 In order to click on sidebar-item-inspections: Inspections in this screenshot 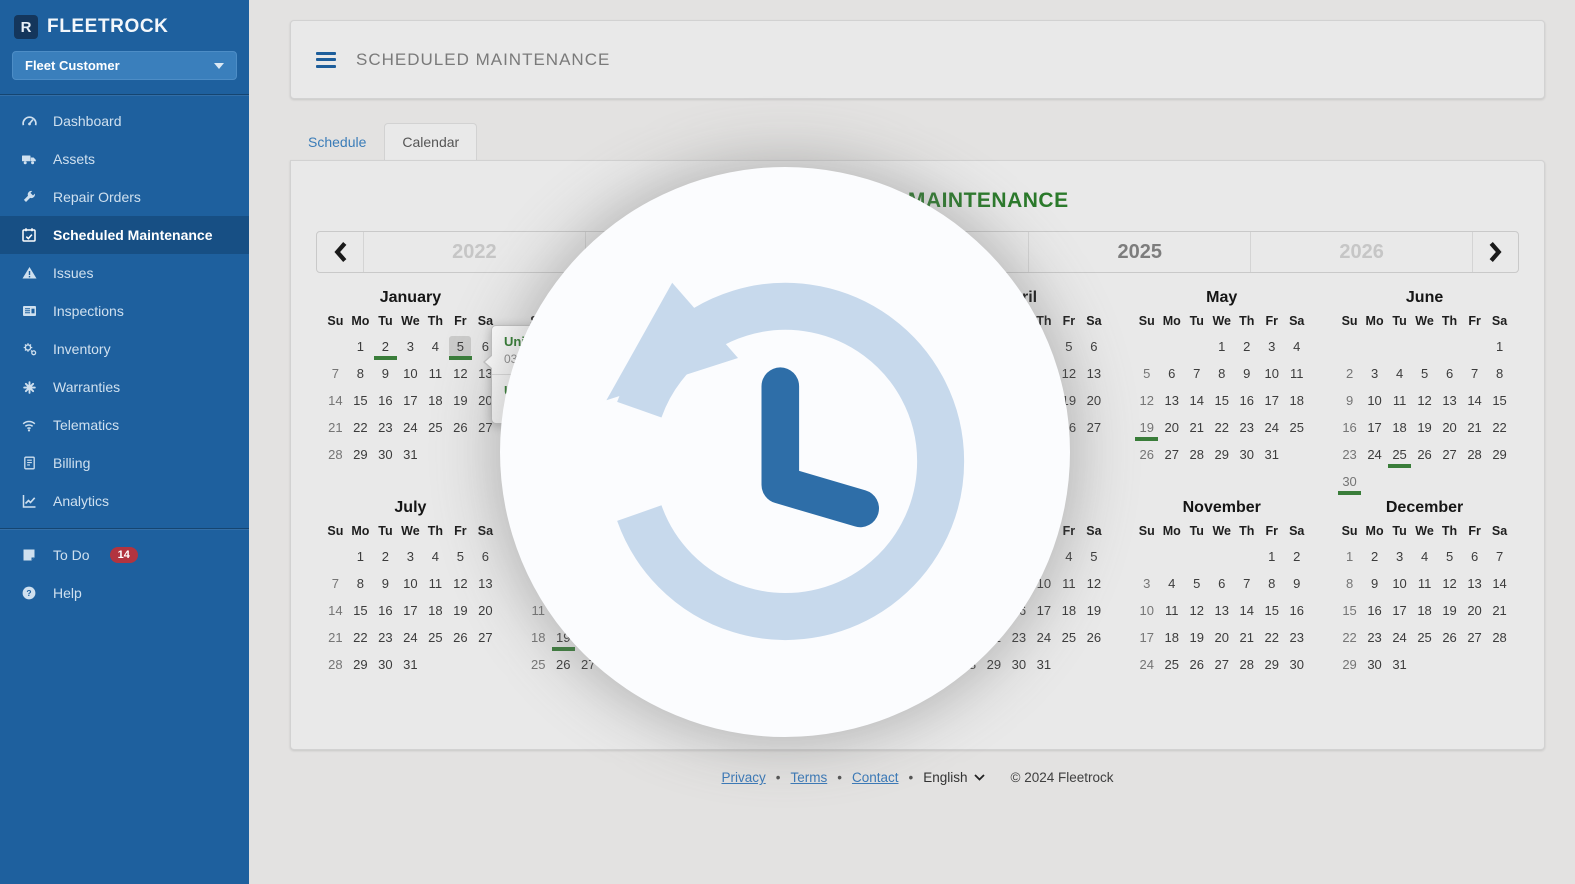, I will do `click(124, 311)`.